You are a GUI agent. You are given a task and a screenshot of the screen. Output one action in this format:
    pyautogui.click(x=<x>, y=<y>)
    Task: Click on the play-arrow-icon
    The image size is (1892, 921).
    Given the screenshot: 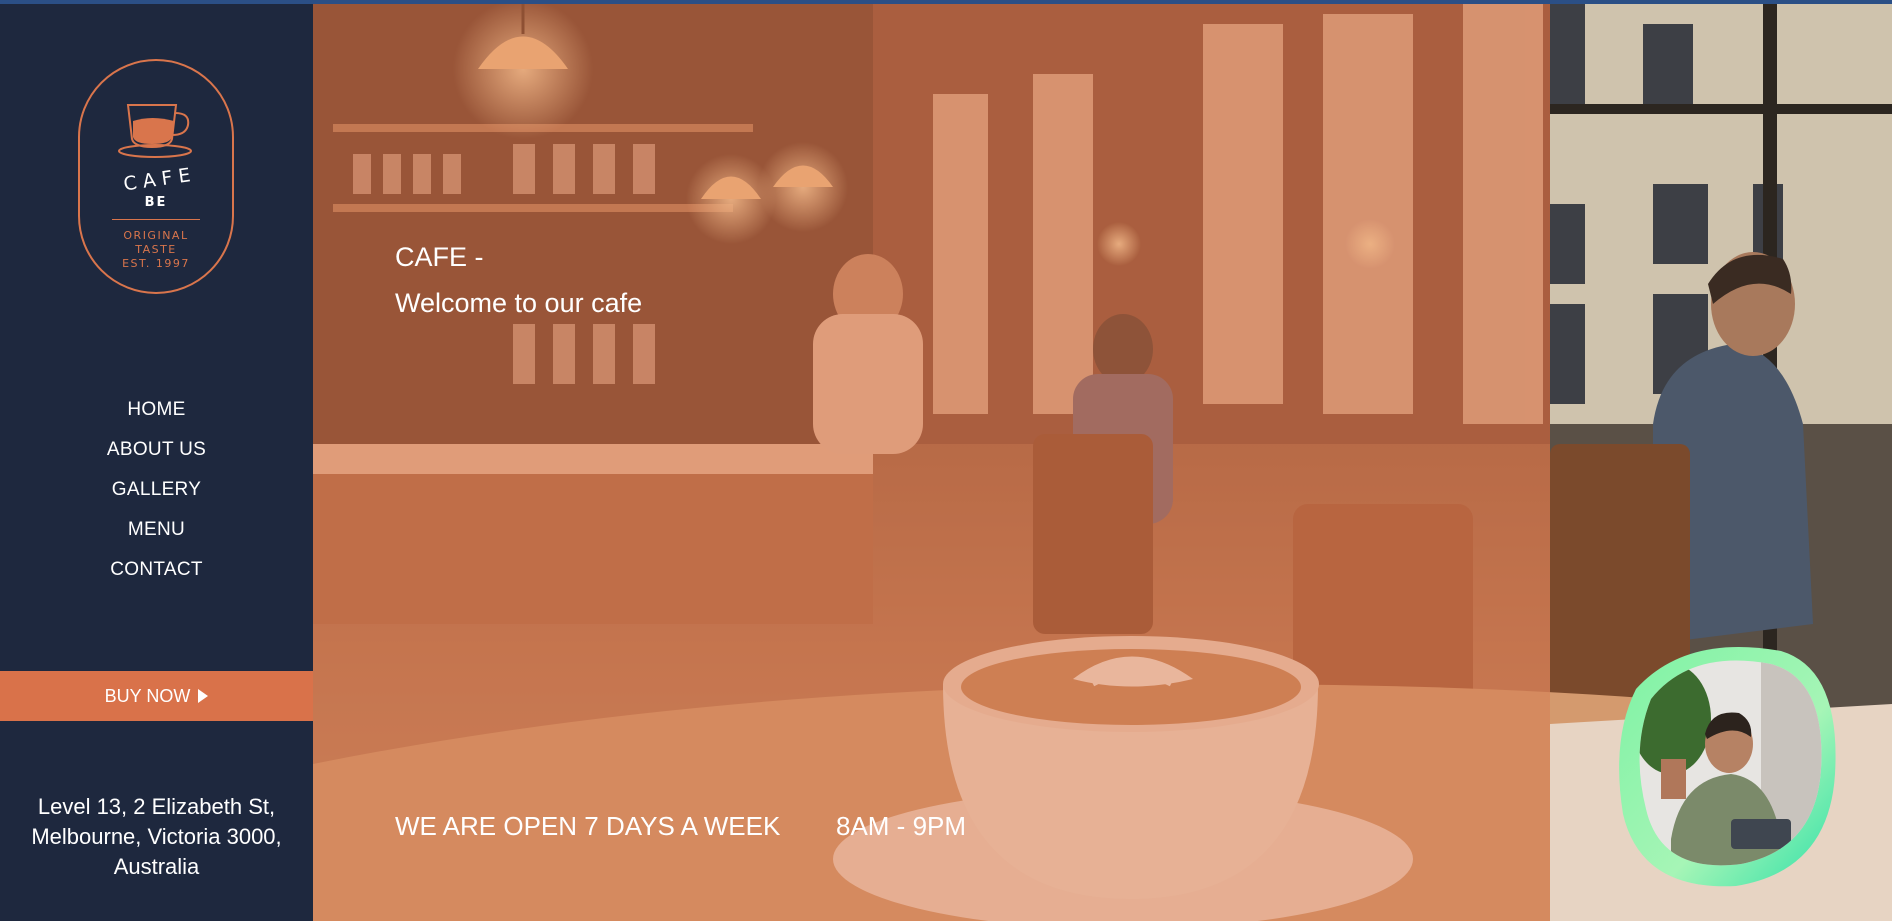 What is the action you would take?
    pyautogui.click(x=203, y=696)
    